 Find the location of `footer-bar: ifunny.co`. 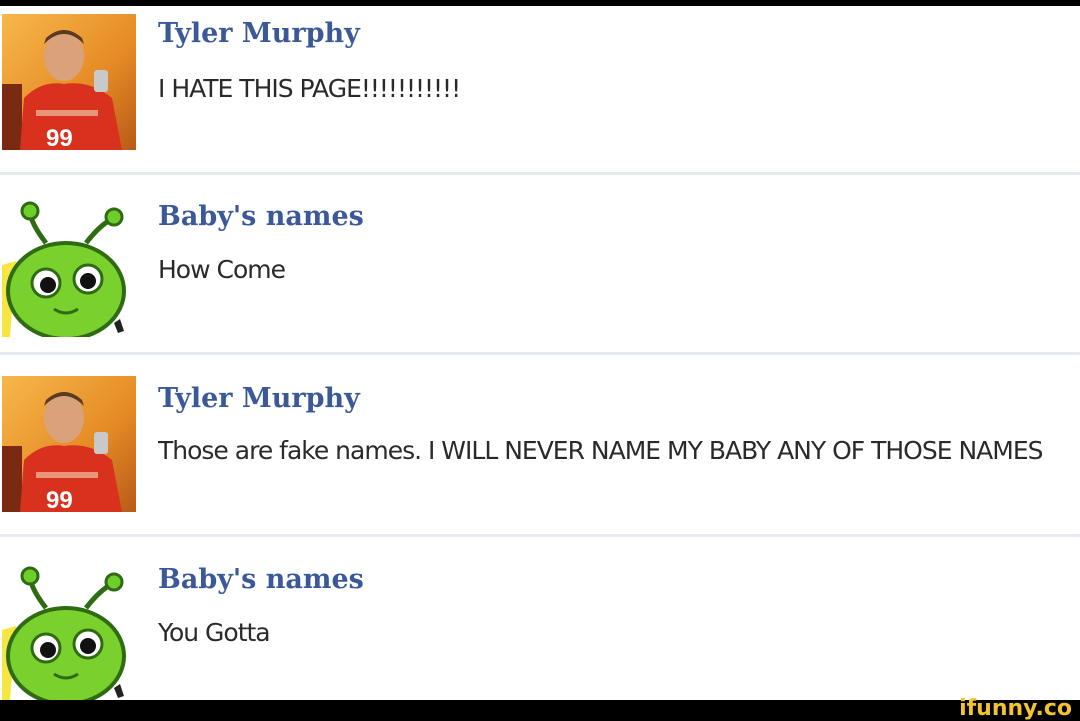

footer-bar: ifunny.co is located at coordinates (540, 708).